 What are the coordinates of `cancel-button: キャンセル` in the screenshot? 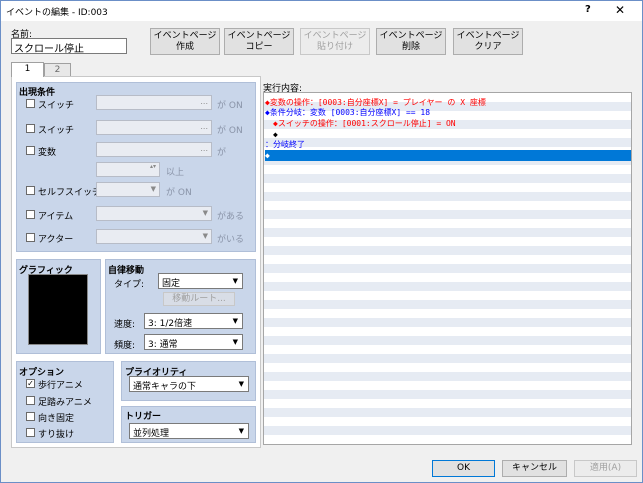 It's located at (534, 468).